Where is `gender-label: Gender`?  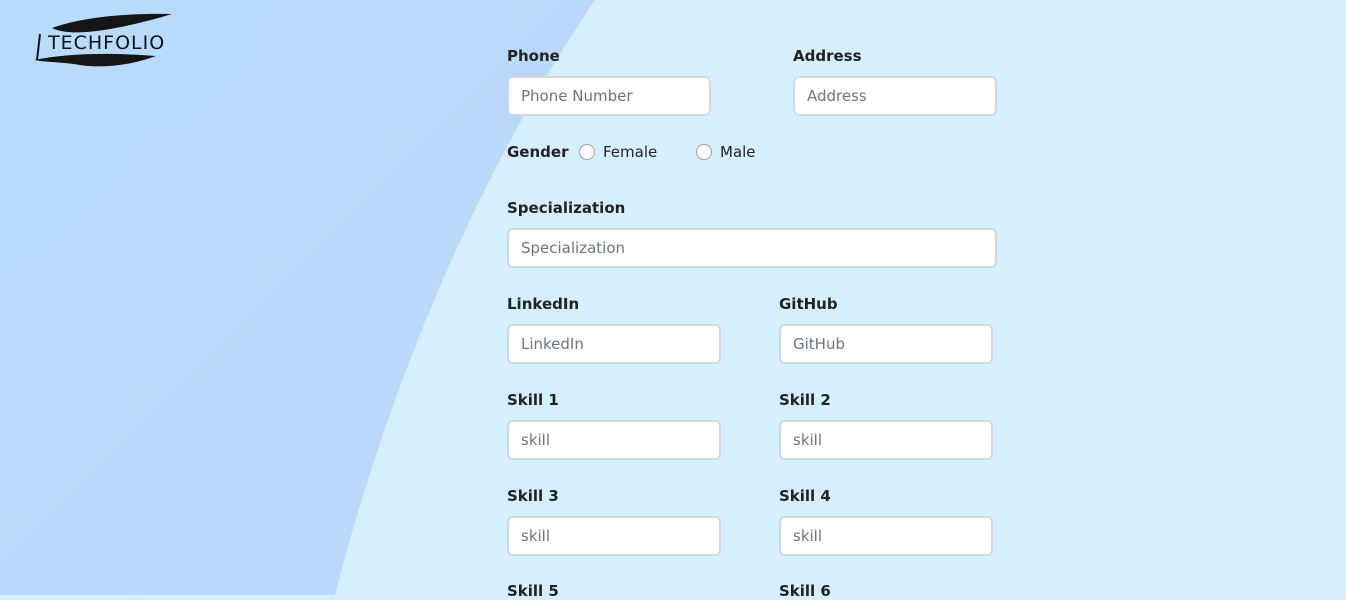
gender-label: Gender is located at coordinates (538, 152).